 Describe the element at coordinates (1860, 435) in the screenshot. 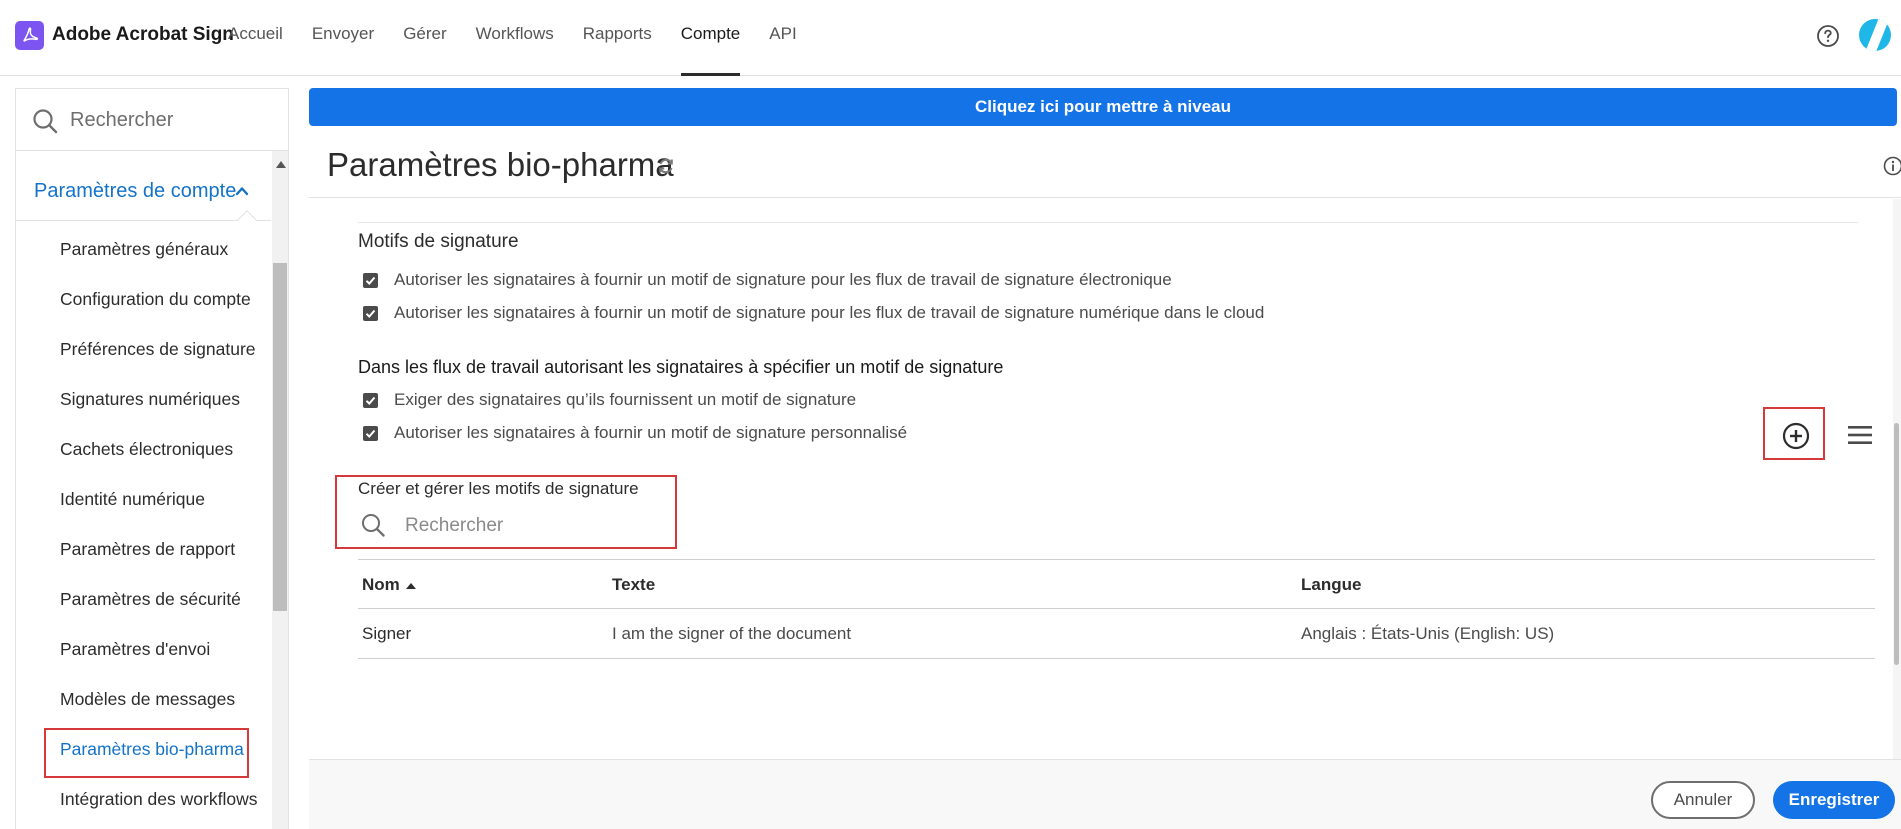

I see `hamburger-menu-icon` at that location.